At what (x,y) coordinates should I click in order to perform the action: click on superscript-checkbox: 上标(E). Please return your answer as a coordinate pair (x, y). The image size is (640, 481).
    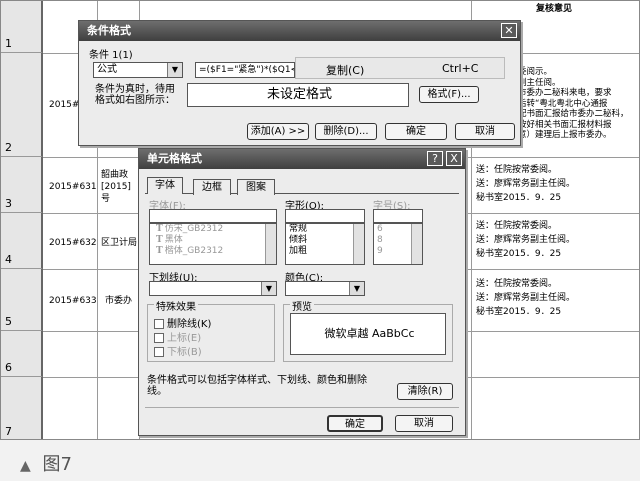
    Looking at the image, I should click on (177, 336).